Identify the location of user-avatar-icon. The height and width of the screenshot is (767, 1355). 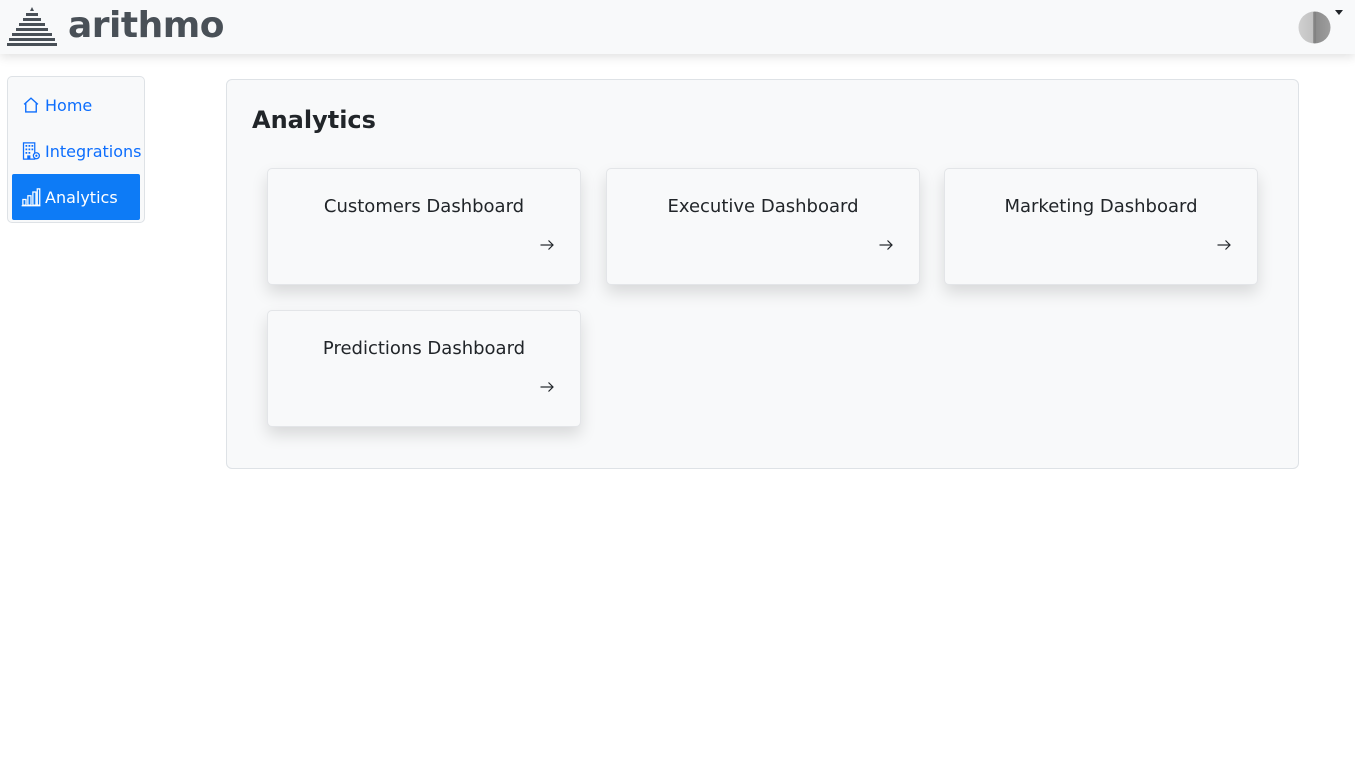
(1314, 27).